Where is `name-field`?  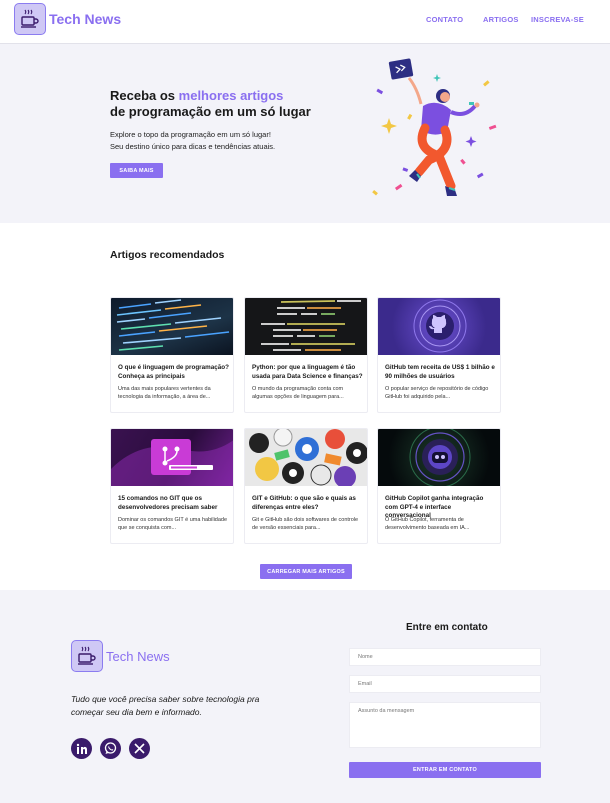
name-field is located at coordinates (445, 657).